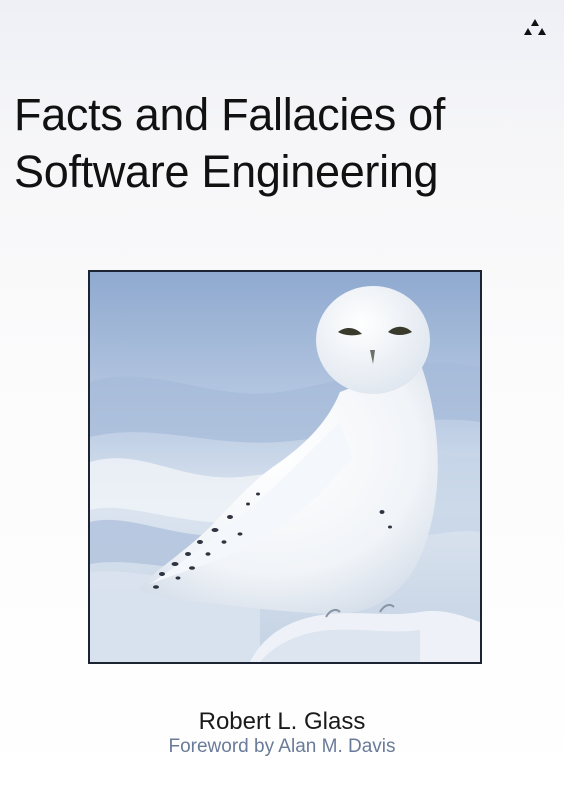 The width and height of the screenshot is (564, 789). Describe the element at coordinates (282, 721) in the screenshot. I see `author-name: Robert L. Glass` at that location.